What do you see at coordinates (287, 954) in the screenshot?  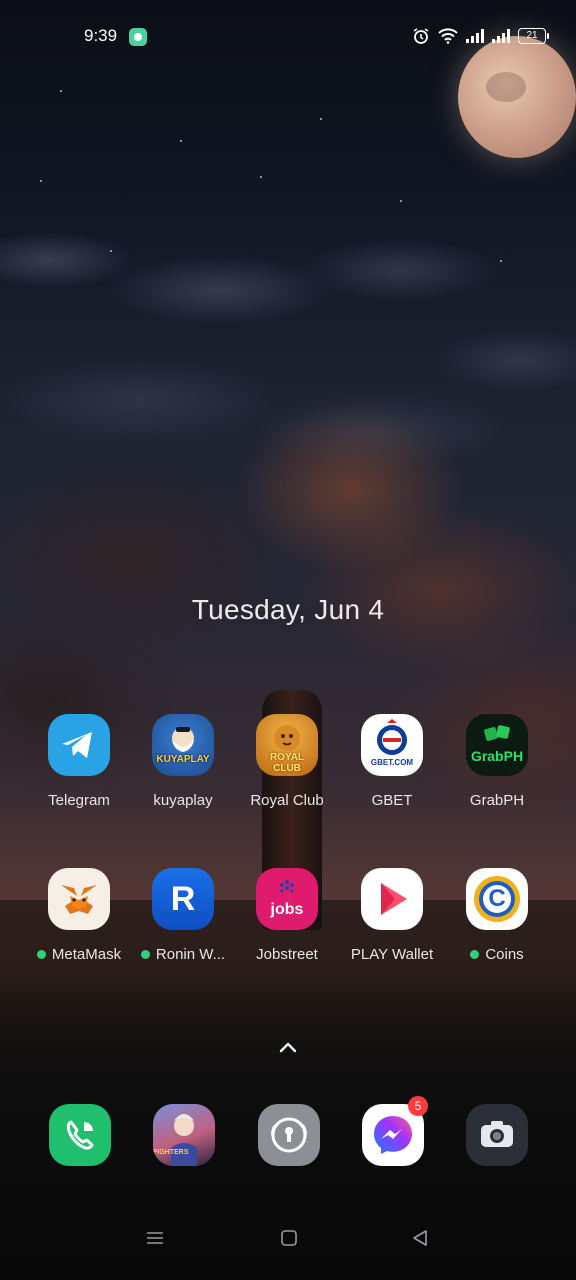 I see `app-label: Jobstreet` at bounding box center [287, 954].